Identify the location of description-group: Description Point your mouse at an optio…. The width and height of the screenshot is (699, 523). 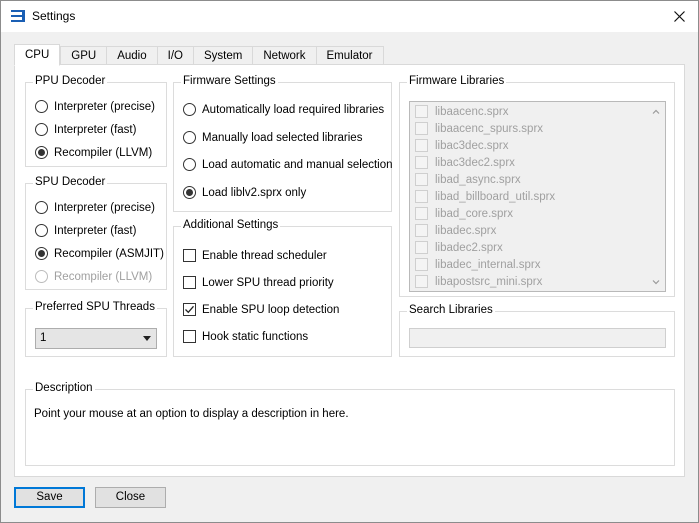
(350, 424).